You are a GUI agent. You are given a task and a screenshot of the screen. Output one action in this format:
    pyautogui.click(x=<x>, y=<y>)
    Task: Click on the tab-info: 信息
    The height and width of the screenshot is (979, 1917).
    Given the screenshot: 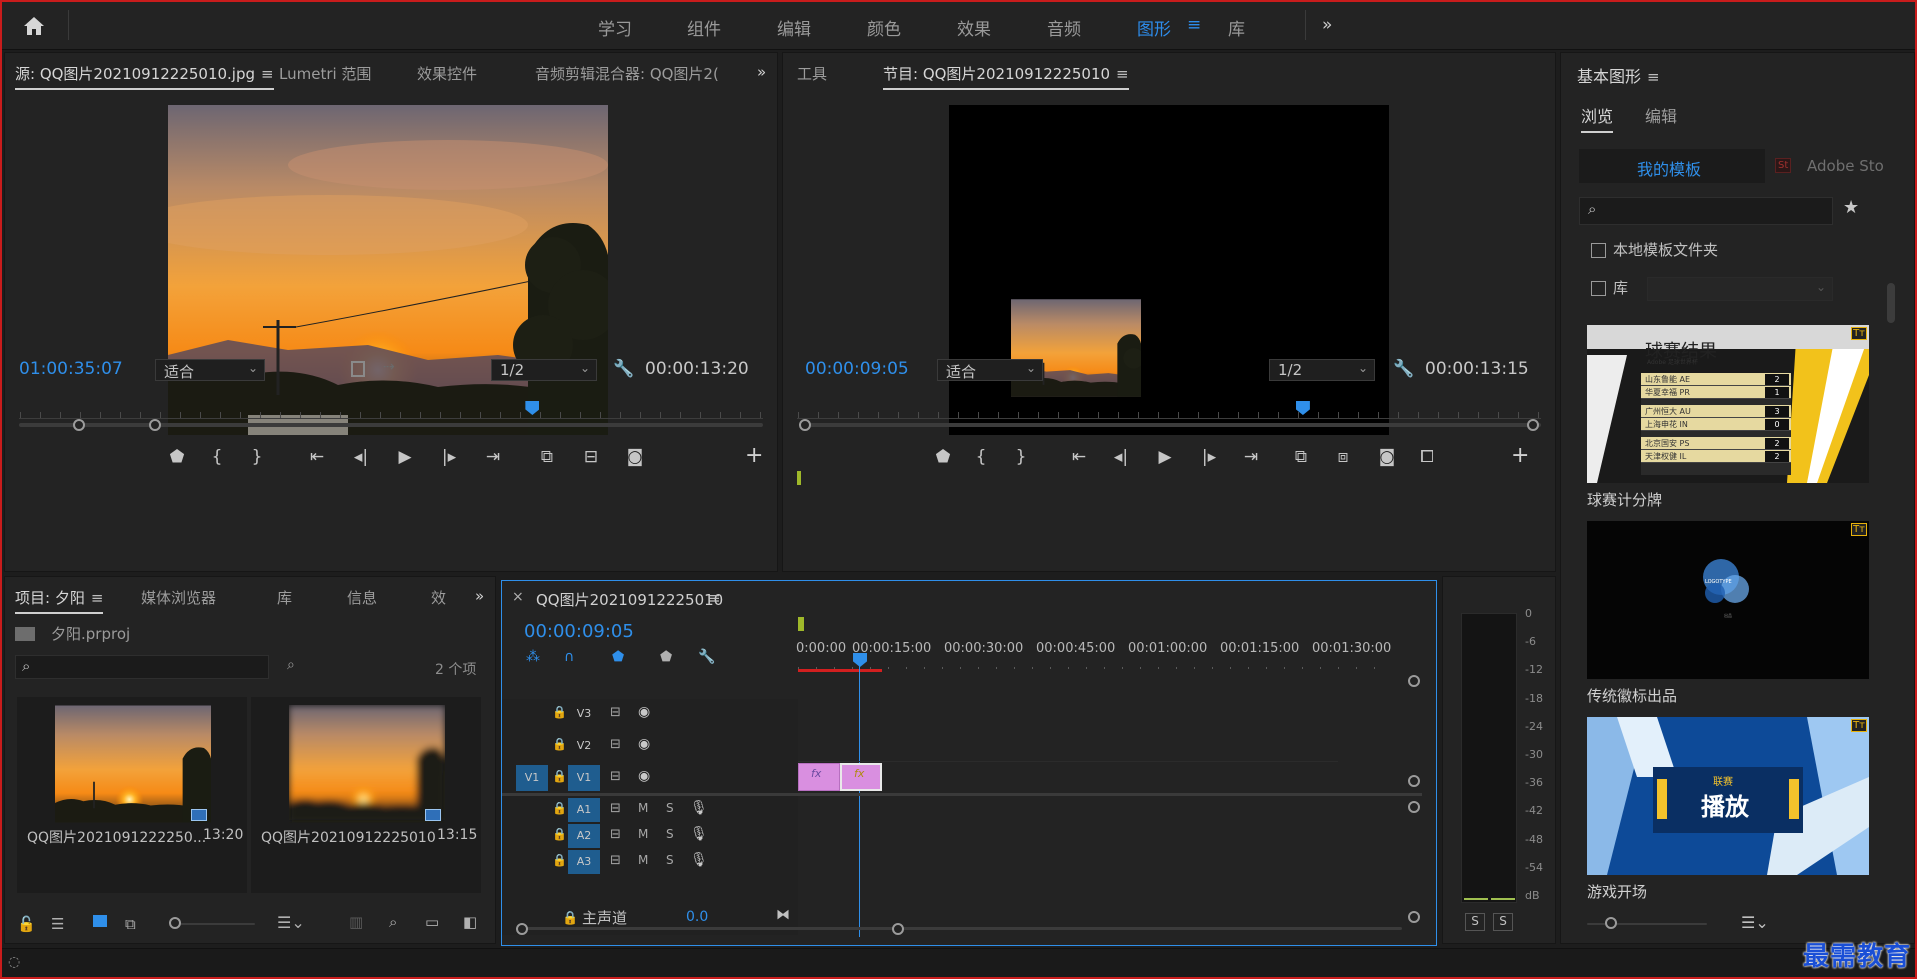 What is the action you would take?
    pyautogui.click(x=362, y=597)
    